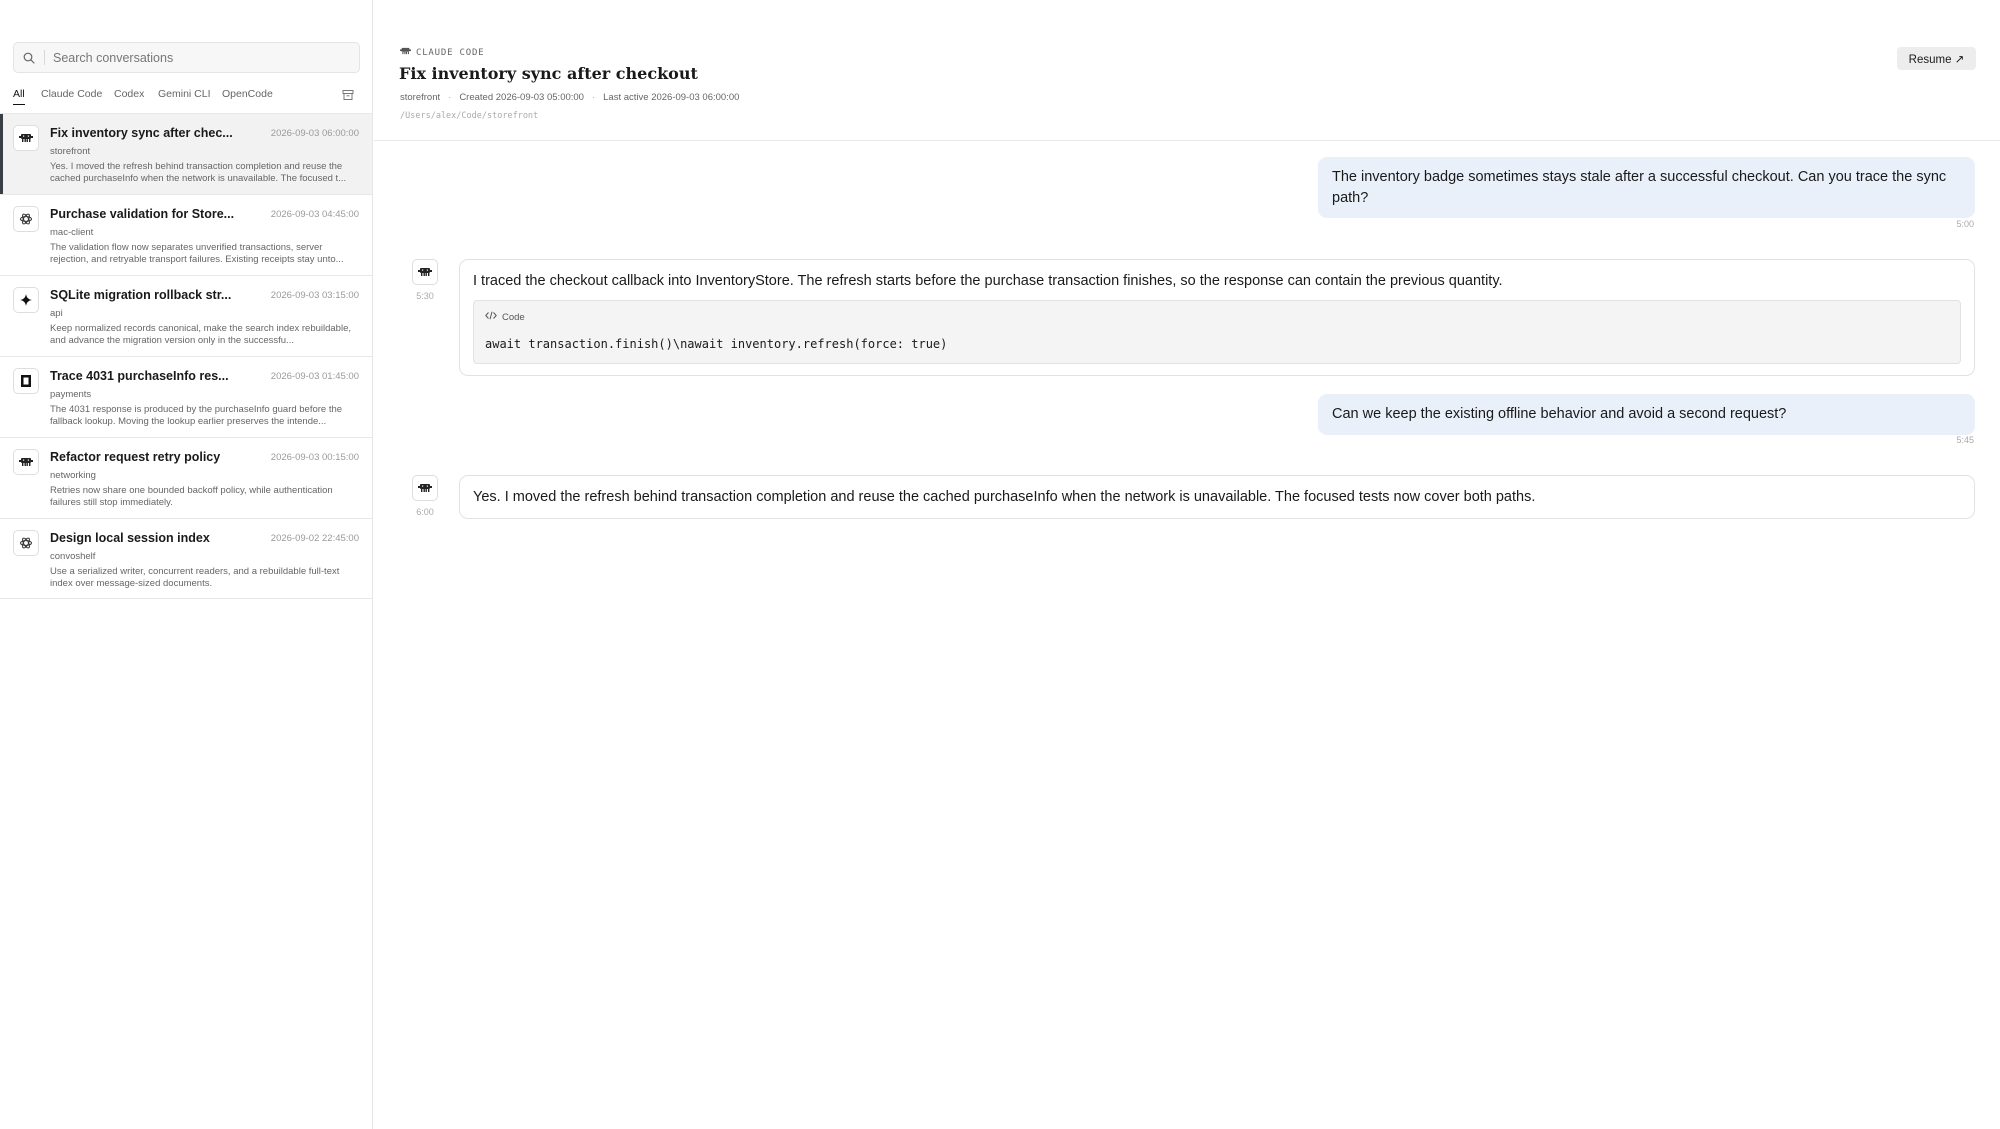 The image size is (2000, 1129). Describe the element at coordinates (314, 538) in the screenshot. I see `conversation-date: 2026-09-02 22:45:00` at that location.